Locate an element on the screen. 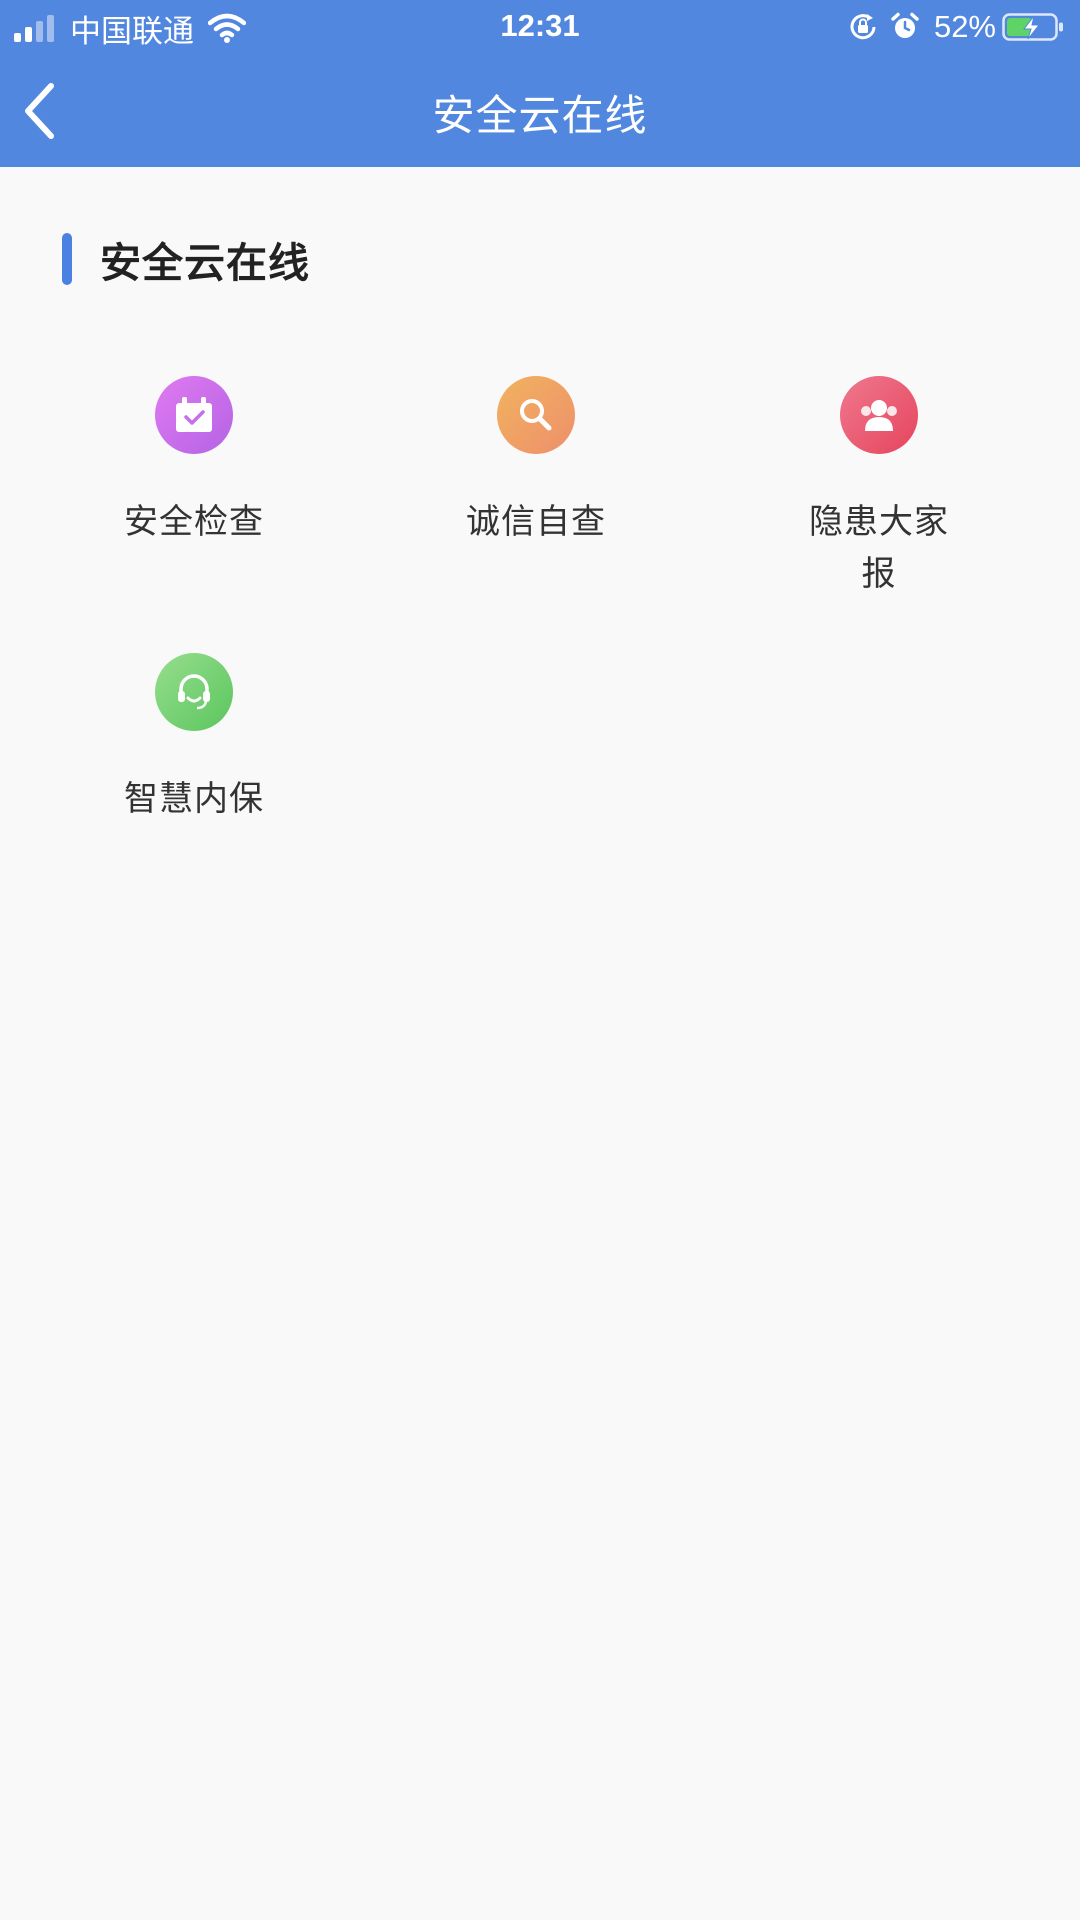 This screenshot has height=1920, width=1080. header: 中国联通 12:31 52% 安全云在线 is located at coordinates (540, 83).